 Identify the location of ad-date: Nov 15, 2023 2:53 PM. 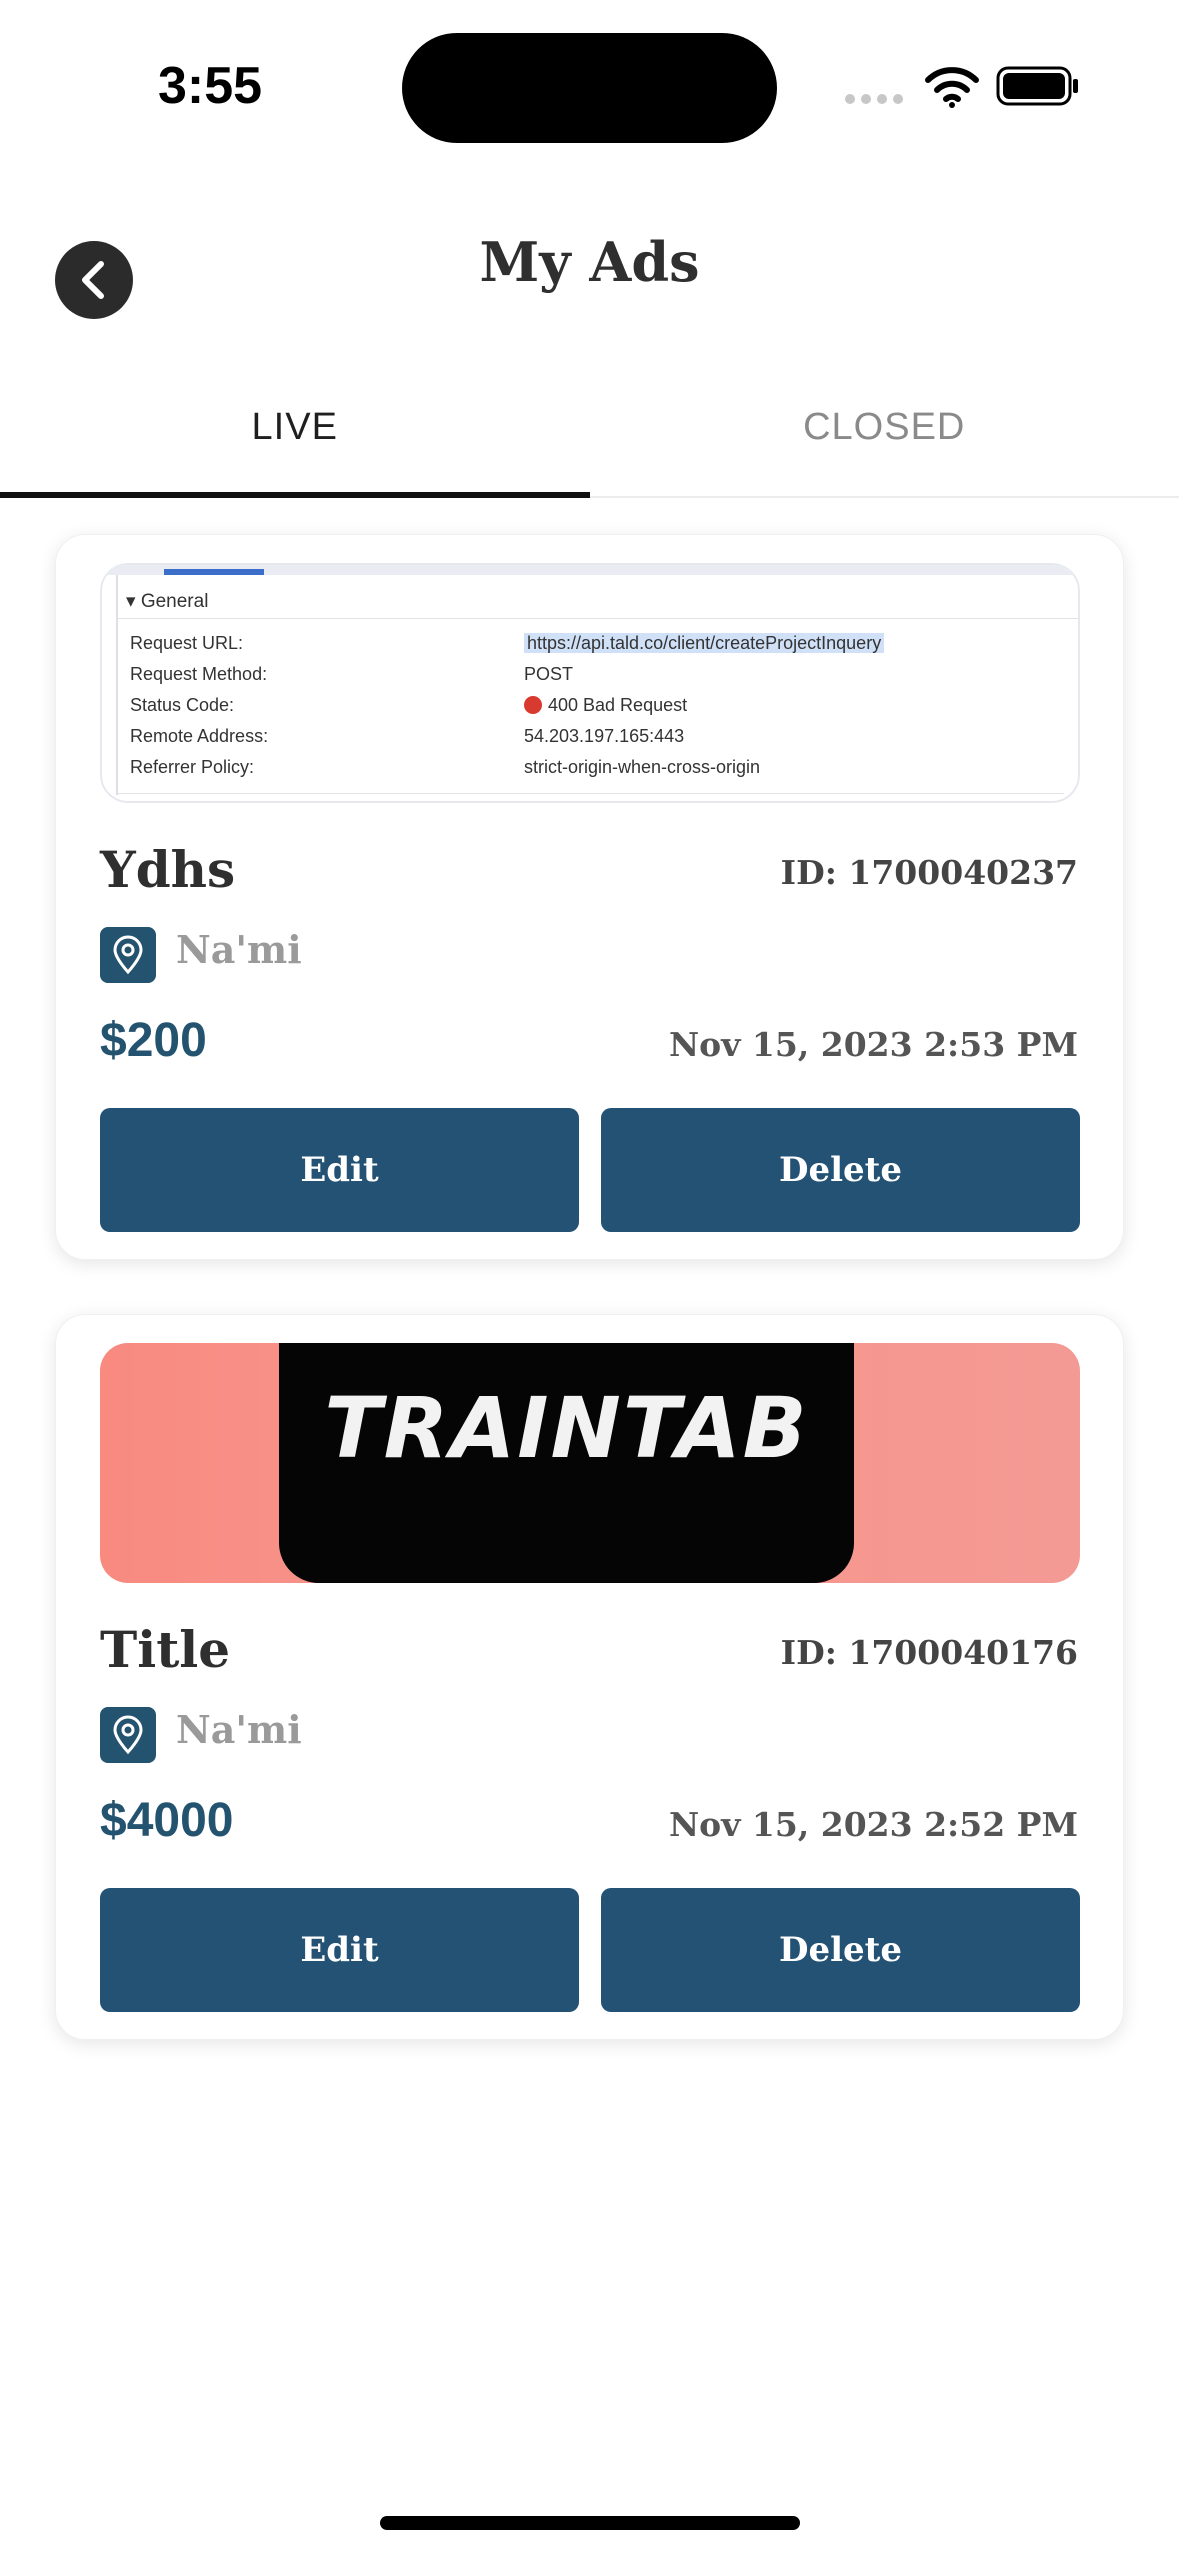
(873, 1044).